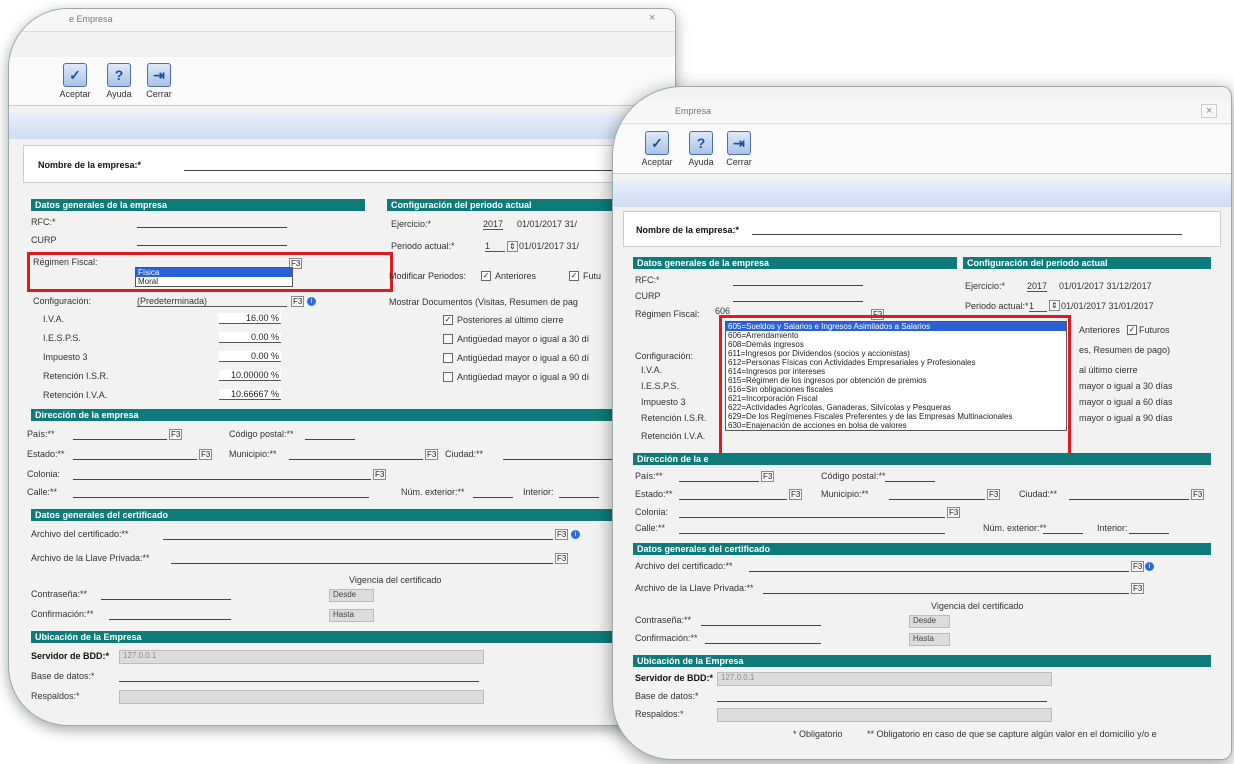 The width and height of the screenshot is (1234, 764). What do you see at coordinates (648, 296) in the screenshot?
I see `curp-label: CURP` at bounding box center [648, 296].